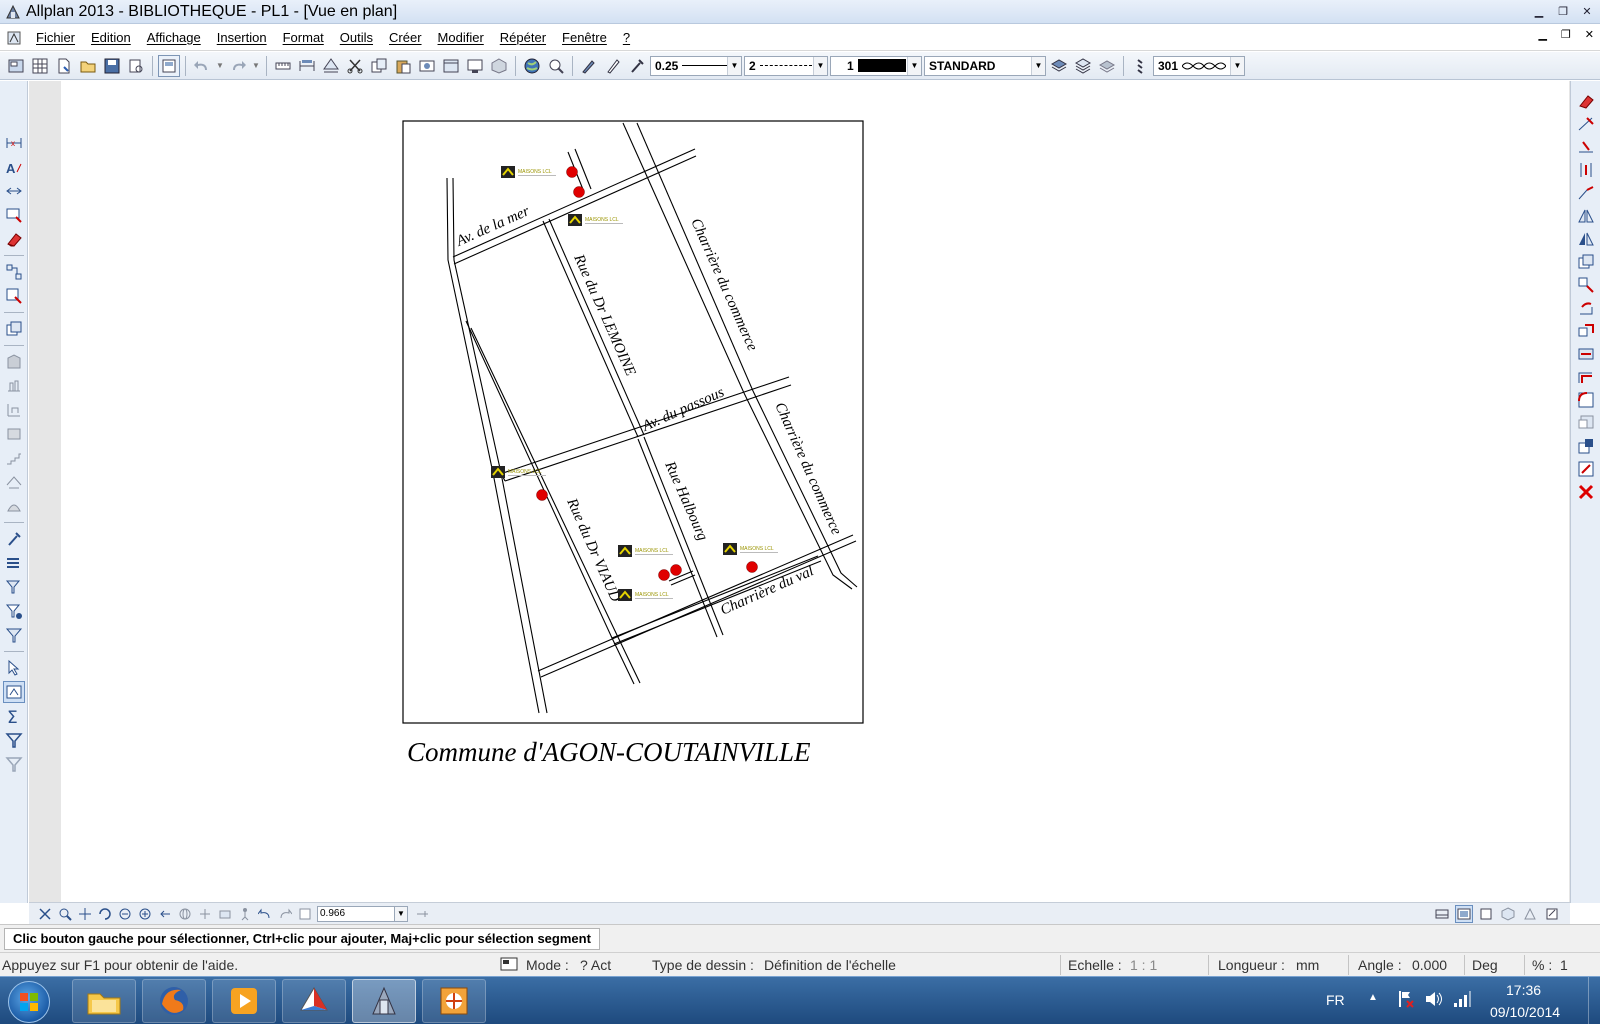 The height and width of the screenshot is (1024, 1600). I want to click on zoom-out-icon, so click(125, 914).